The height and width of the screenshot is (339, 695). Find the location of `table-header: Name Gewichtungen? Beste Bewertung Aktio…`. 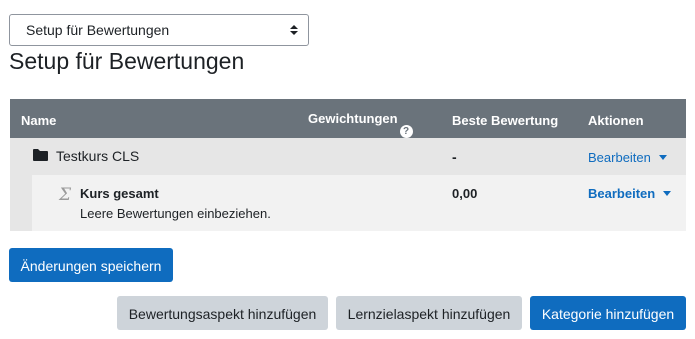

table-header: Name Gewichtungen? Beste Bewertung Aktio… is located at coordinates (348, 118).